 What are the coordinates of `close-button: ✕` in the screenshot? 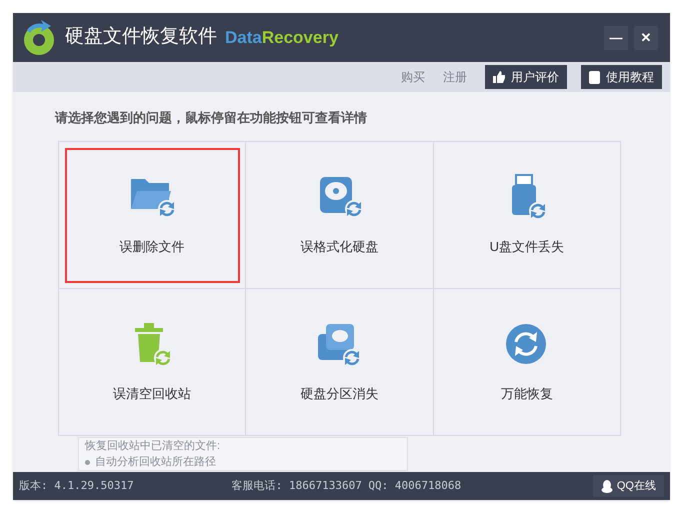 It's located at (646, 38).